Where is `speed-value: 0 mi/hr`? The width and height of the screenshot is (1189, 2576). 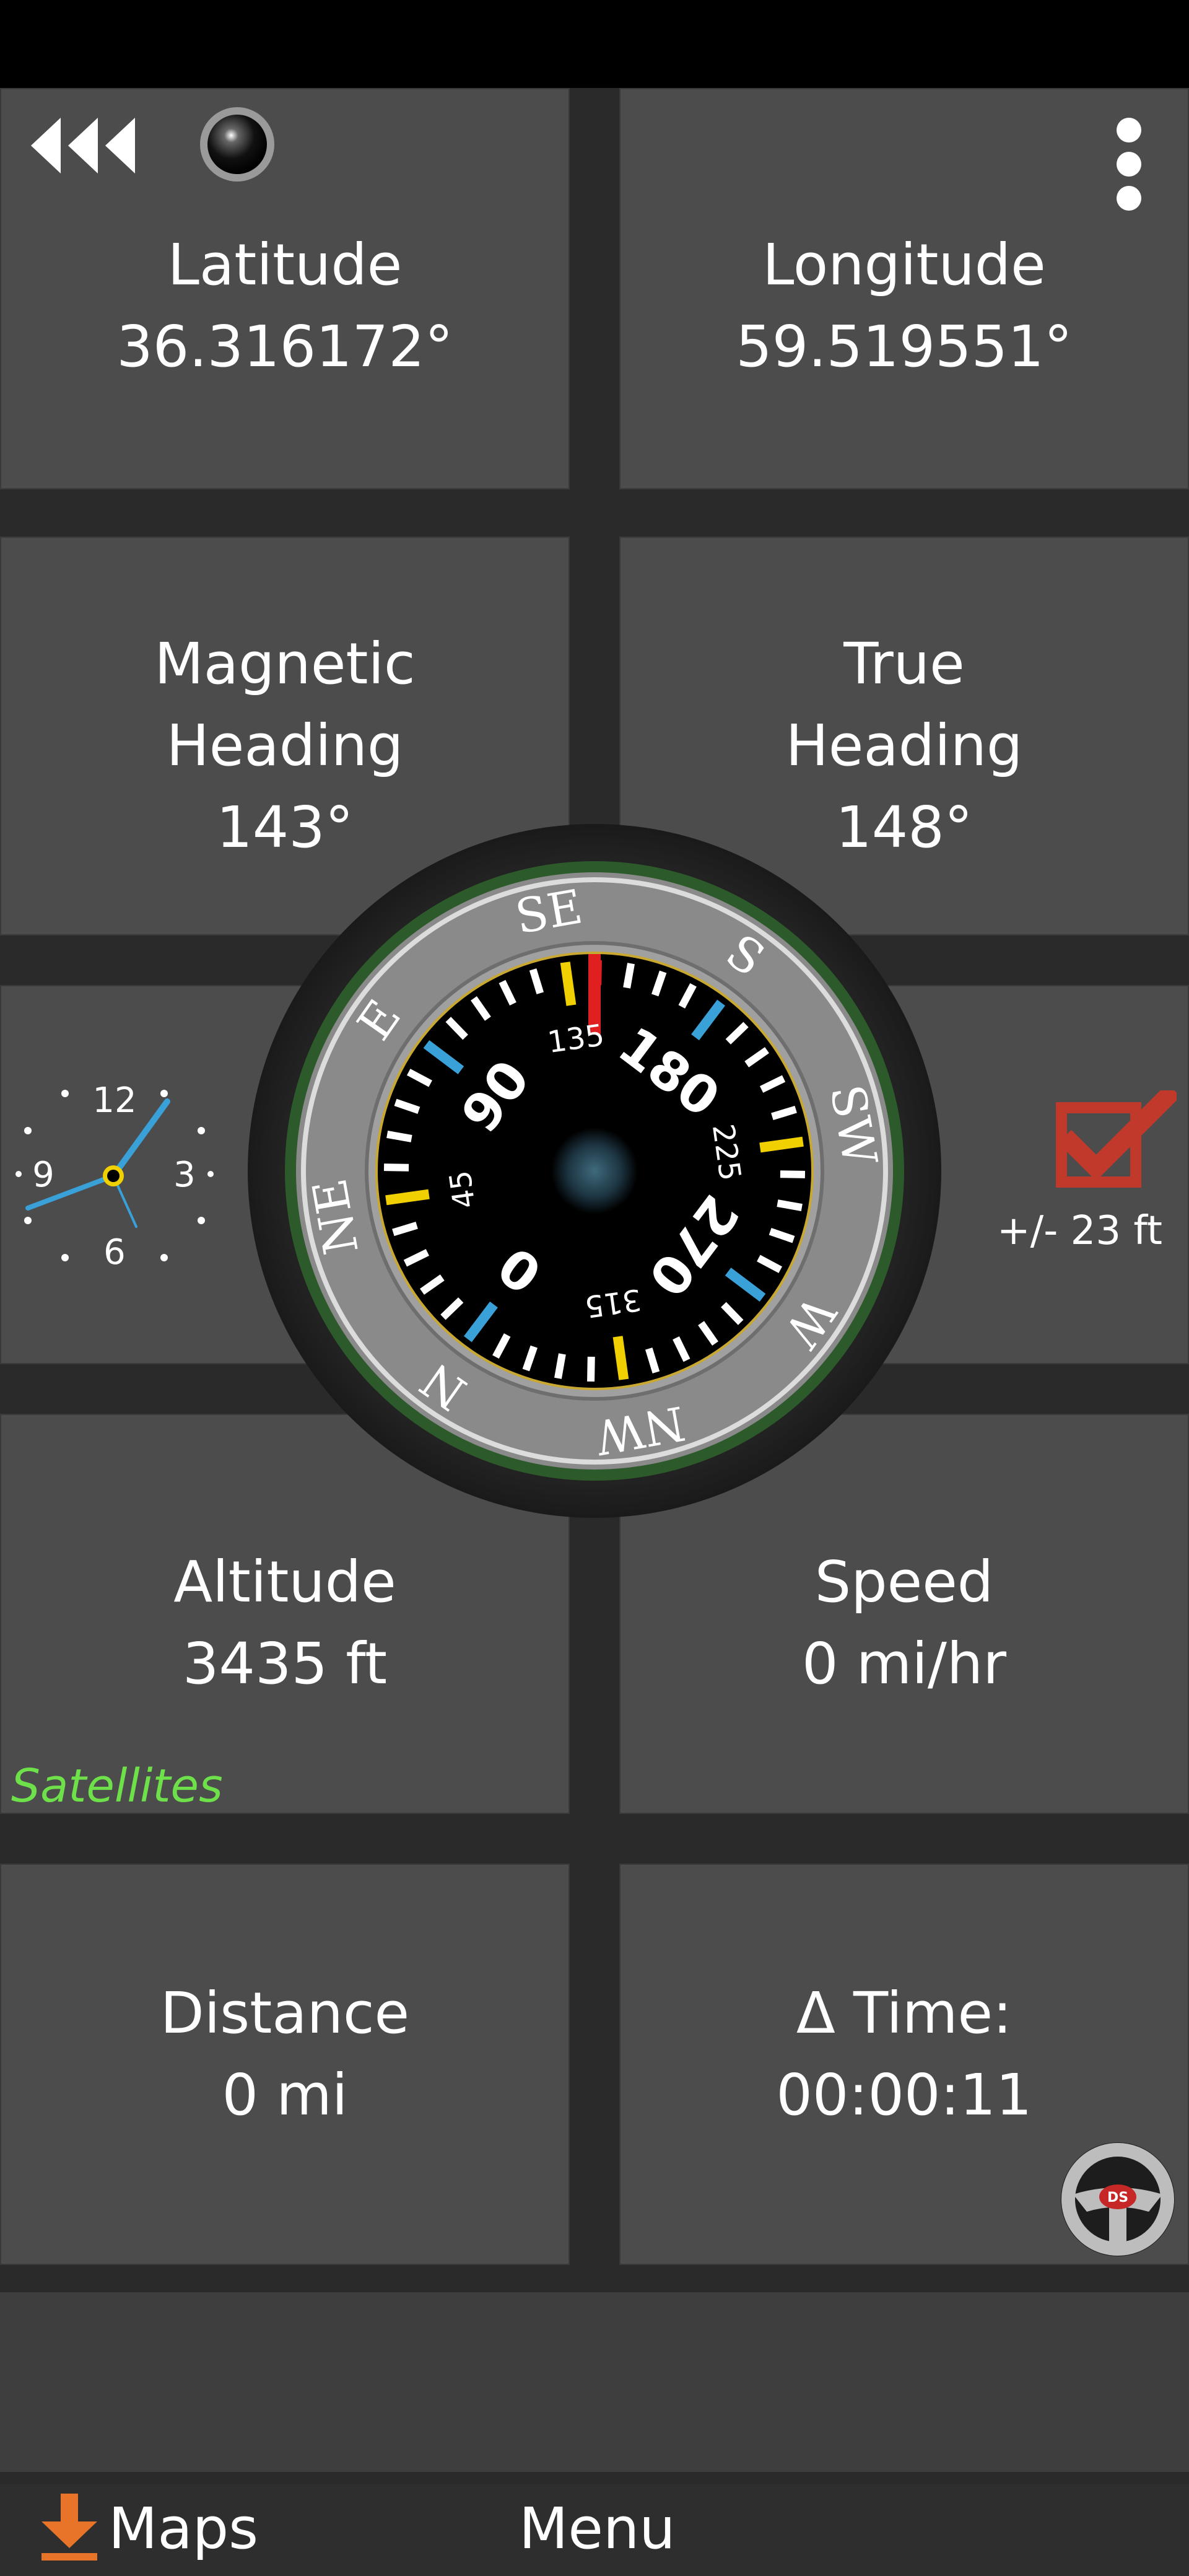 speed-value: 0 mi/hr is located at coordinates (904, 1664).